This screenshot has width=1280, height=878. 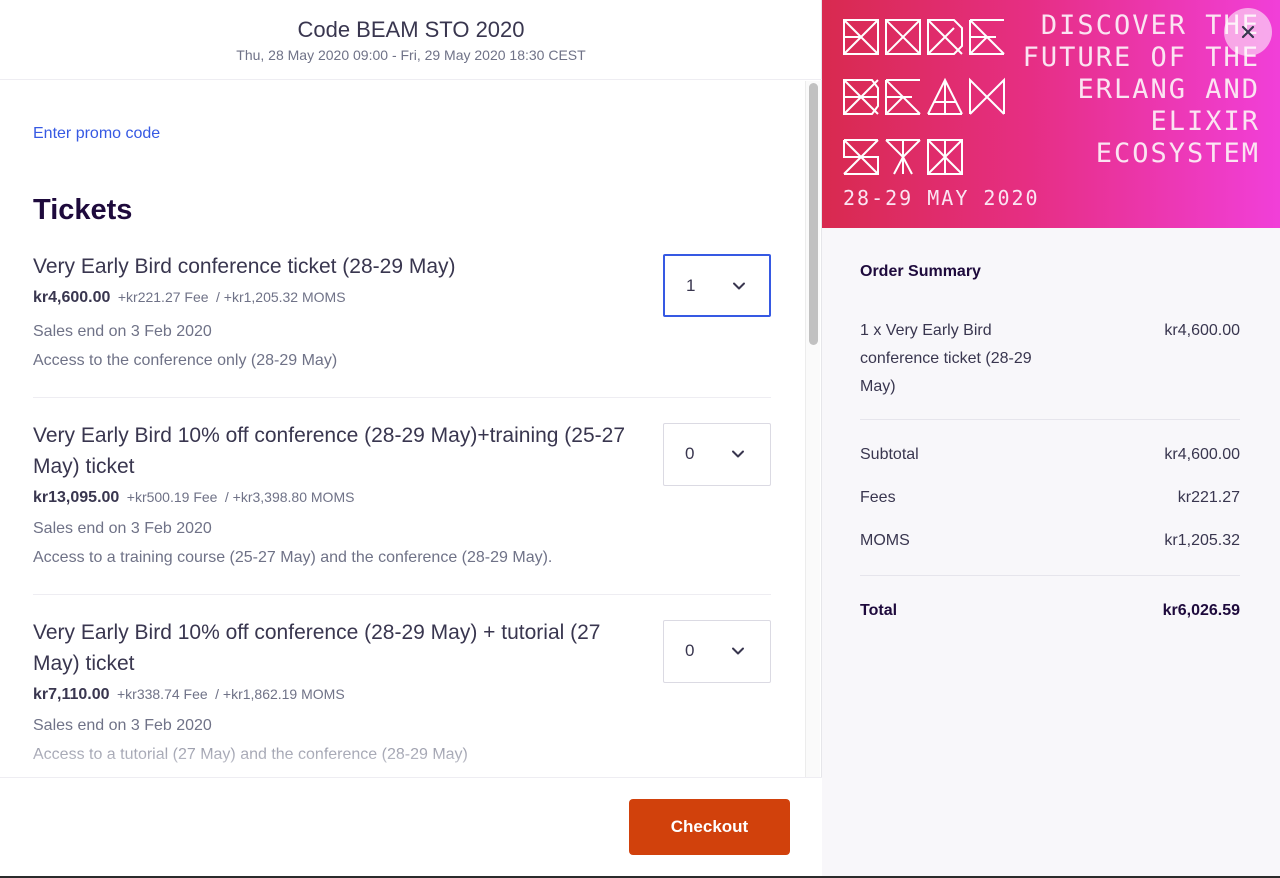 What do you see at coordinates (1177, 153) in the screenshot?
I see `banner-tagline-line: ECOSYSTEM` at bounding box center [1177, 153].